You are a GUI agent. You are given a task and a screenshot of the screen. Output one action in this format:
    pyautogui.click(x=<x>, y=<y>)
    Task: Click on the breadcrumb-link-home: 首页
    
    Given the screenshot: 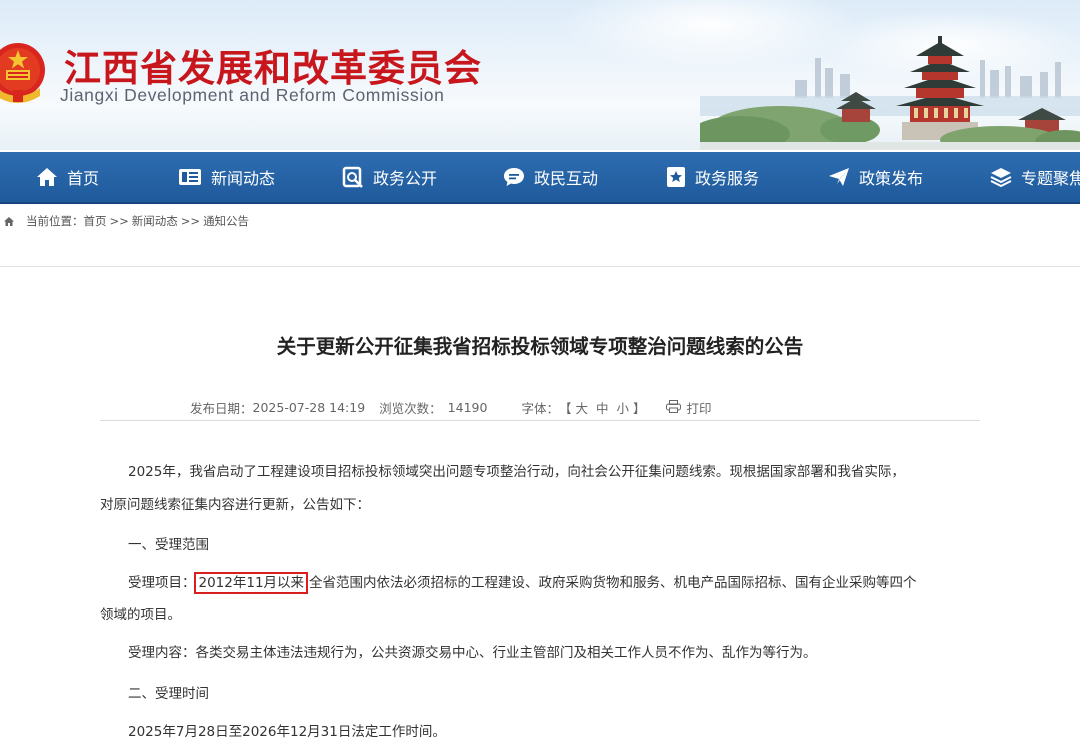 What is the action you would take?
    pyautogui.click(x=95, y=221)
    